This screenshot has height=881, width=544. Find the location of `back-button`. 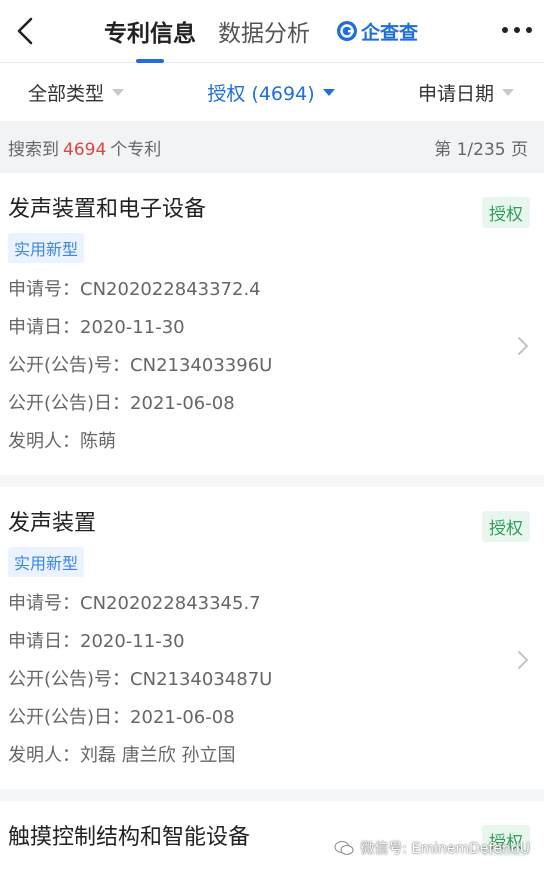

back-button is located at coordinates (25, 31).